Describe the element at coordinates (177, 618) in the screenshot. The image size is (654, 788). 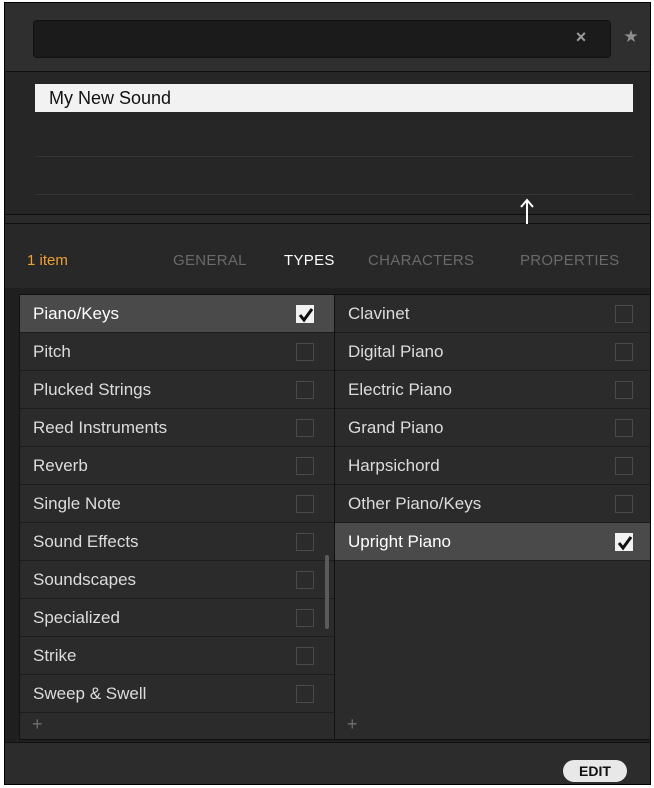
I see `tag-row: Specialized` at that location.